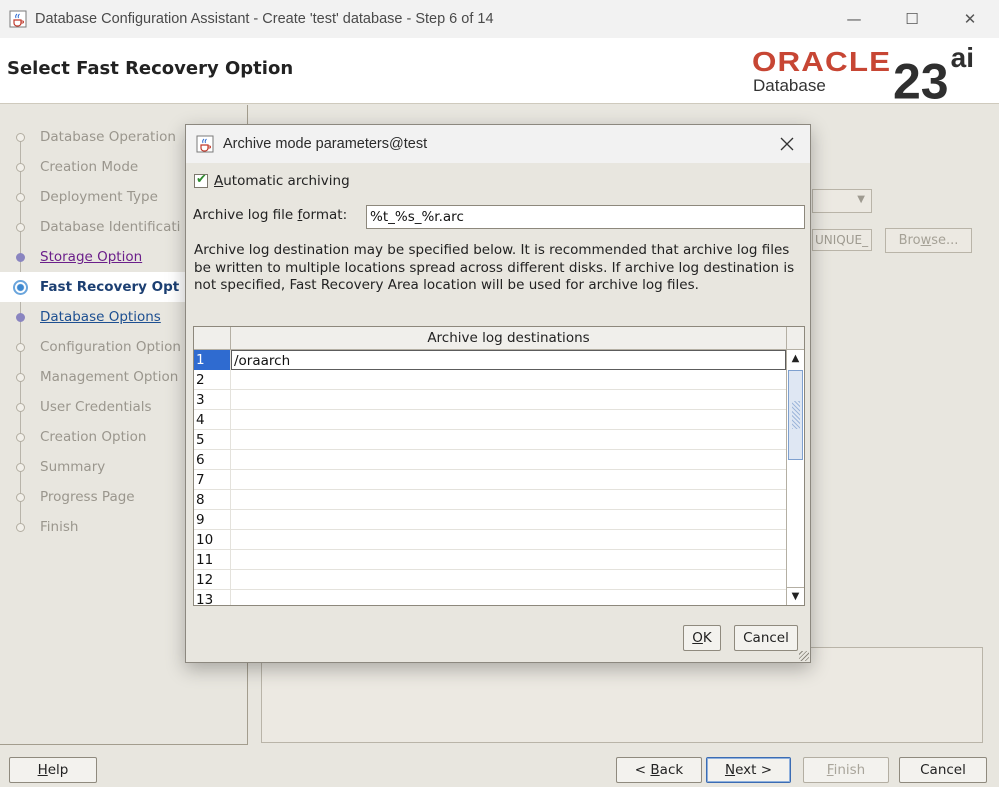 This screenshot has width=999, height=787. I want to click on row-number: 10, so click(212, 540).